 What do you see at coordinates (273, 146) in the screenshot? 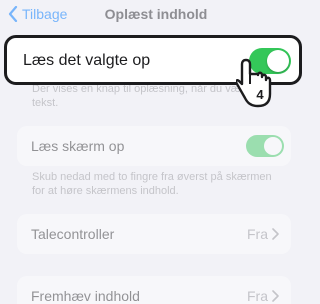
I see `toggle-knob` at bounding box center [273, 146].